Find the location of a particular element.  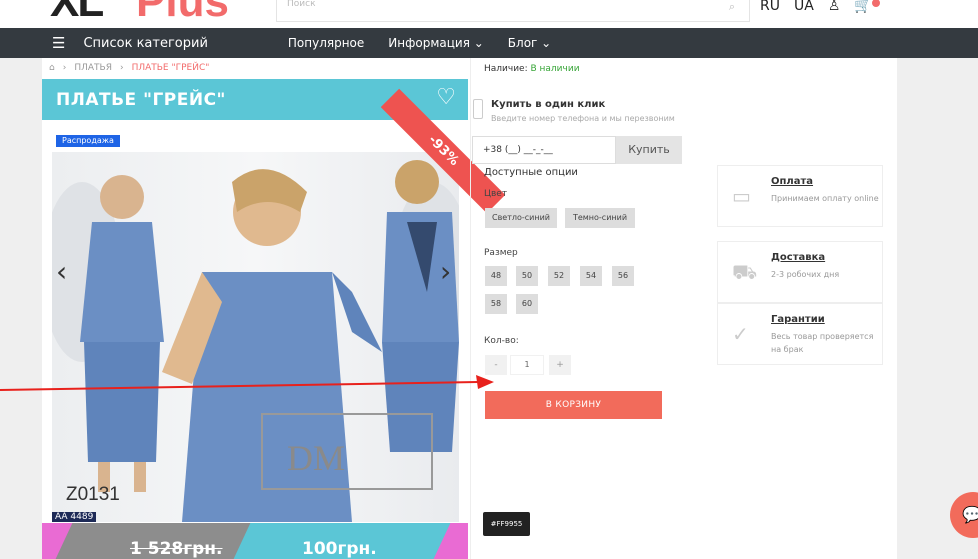

info-card-payment: ▭ Оплата Принимаем оплату online is located at coordinates (800, 196).